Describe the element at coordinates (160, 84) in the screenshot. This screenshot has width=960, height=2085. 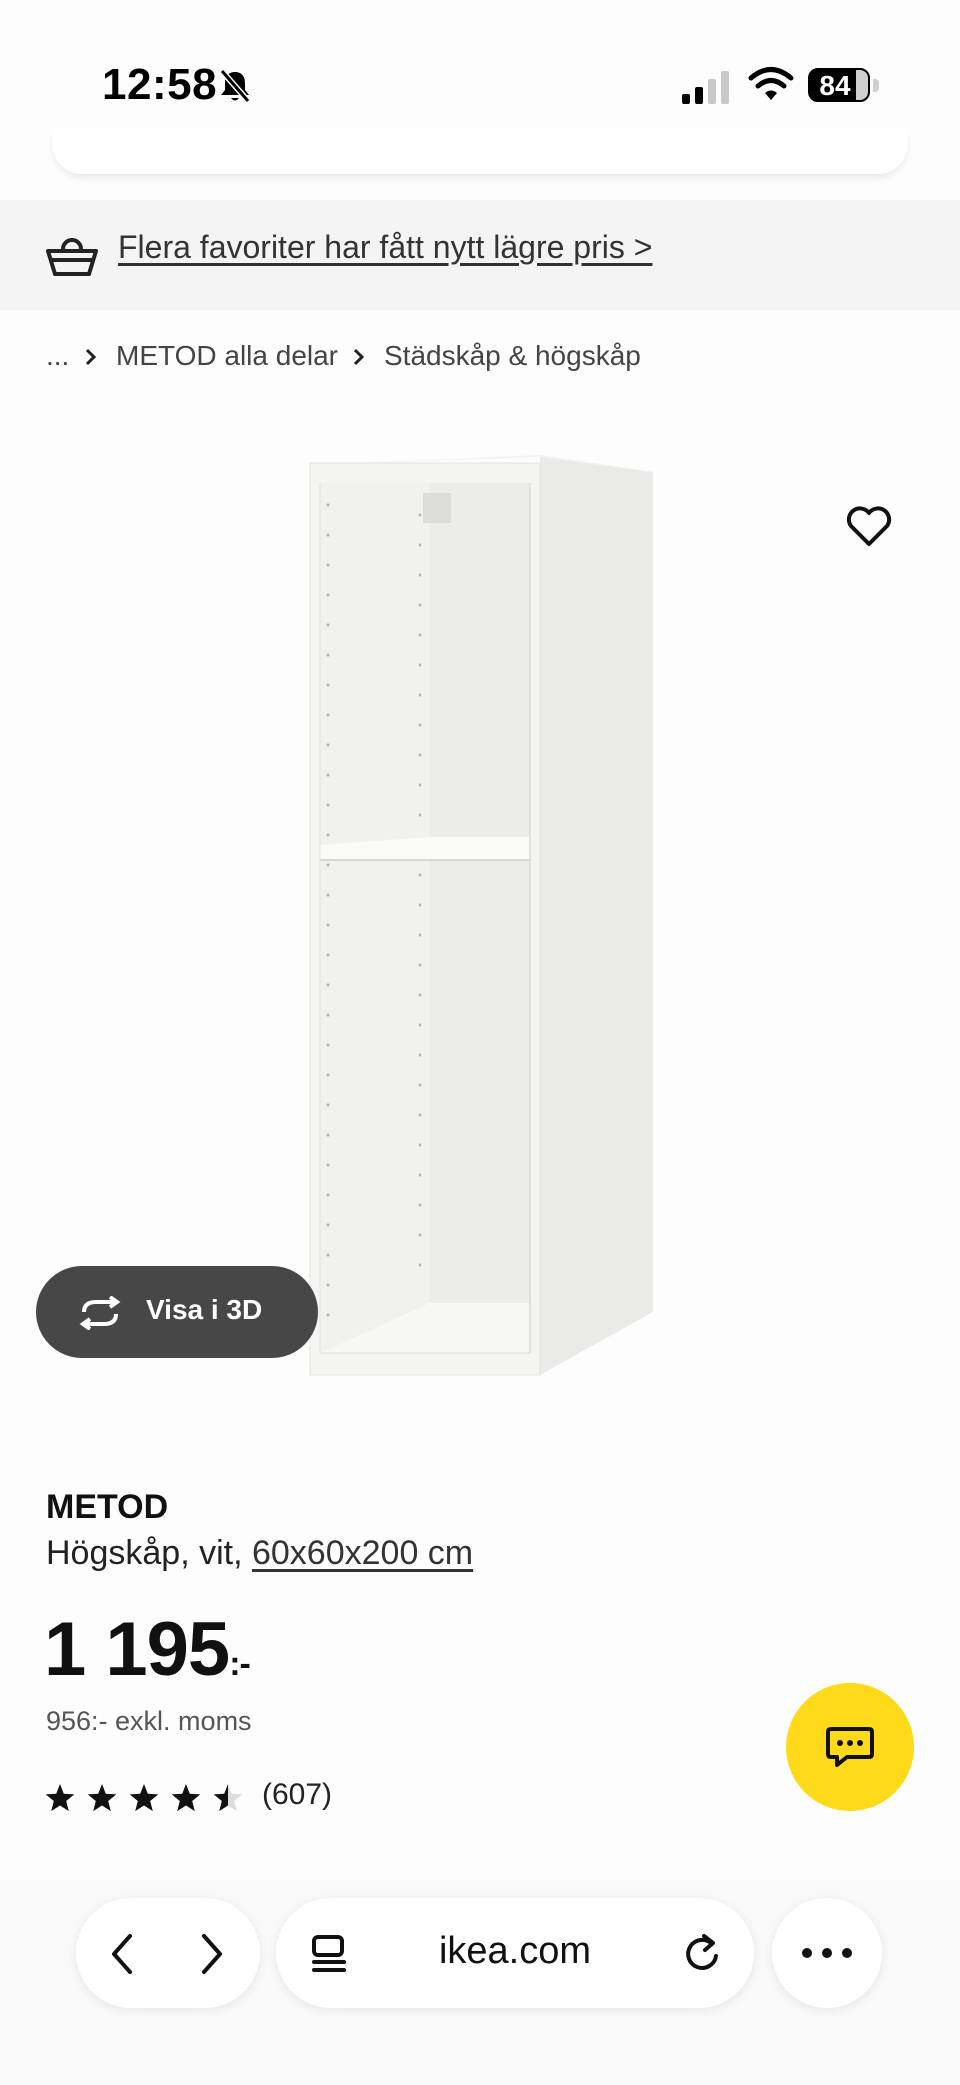
I see `status-time: 12:58` at that location.